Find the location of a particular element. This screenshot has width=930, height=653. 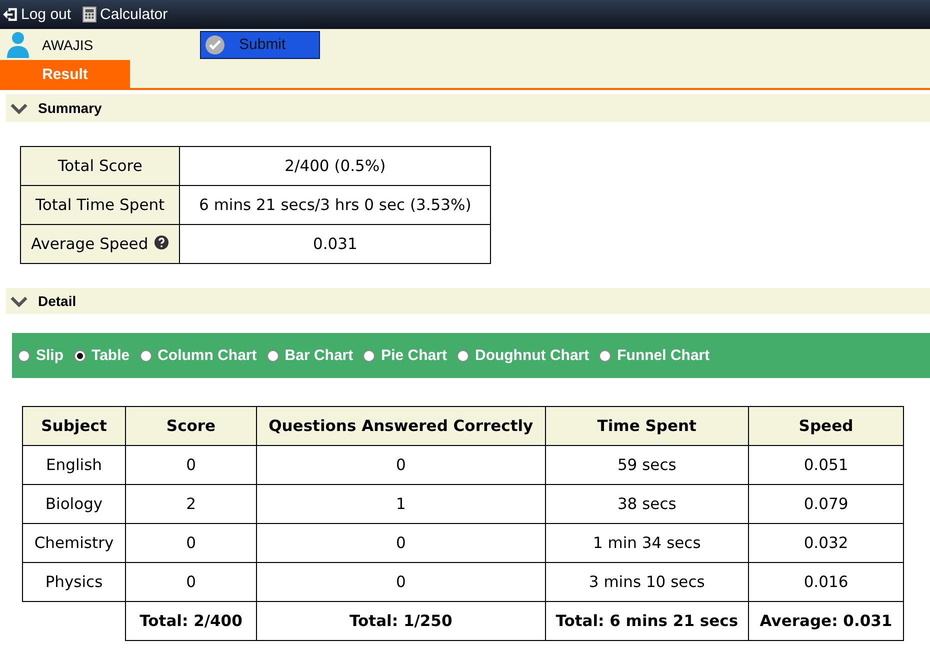

section-title: Detail is located at coordinates (57, 301).